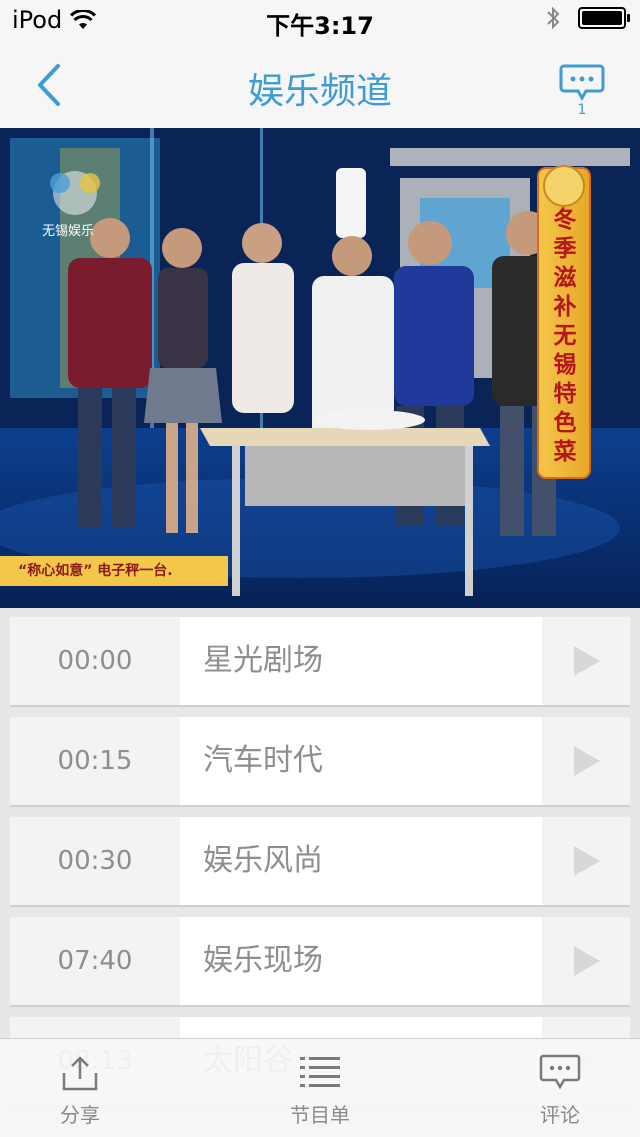  Describe the element at coordinates (565, 249) in the screenshot. I see `banner-char: 季` at that location.